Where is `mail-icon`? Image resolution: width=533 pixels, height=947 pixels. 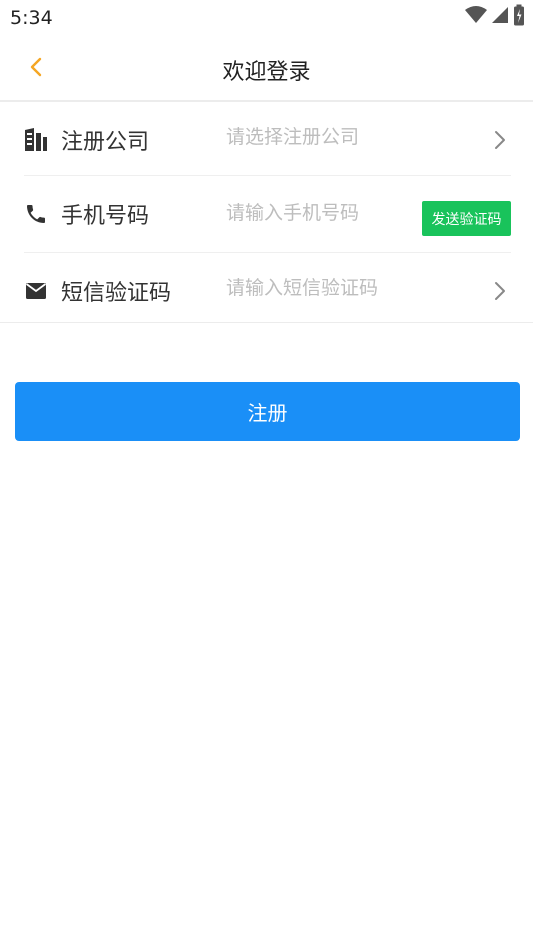
mail-icon is located at coordinates (36, 291).